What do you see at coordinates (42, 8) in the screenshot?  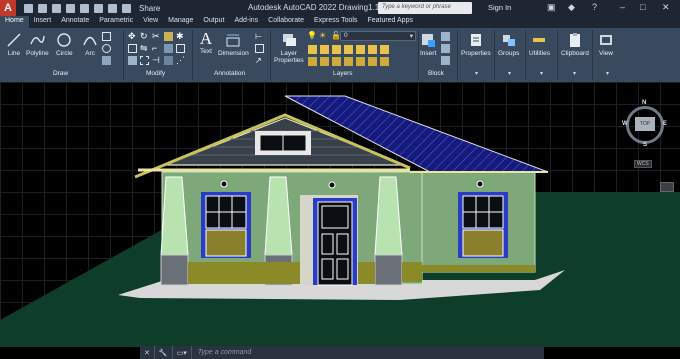 I see `open-file-icon` at bounding box center [42, 8].